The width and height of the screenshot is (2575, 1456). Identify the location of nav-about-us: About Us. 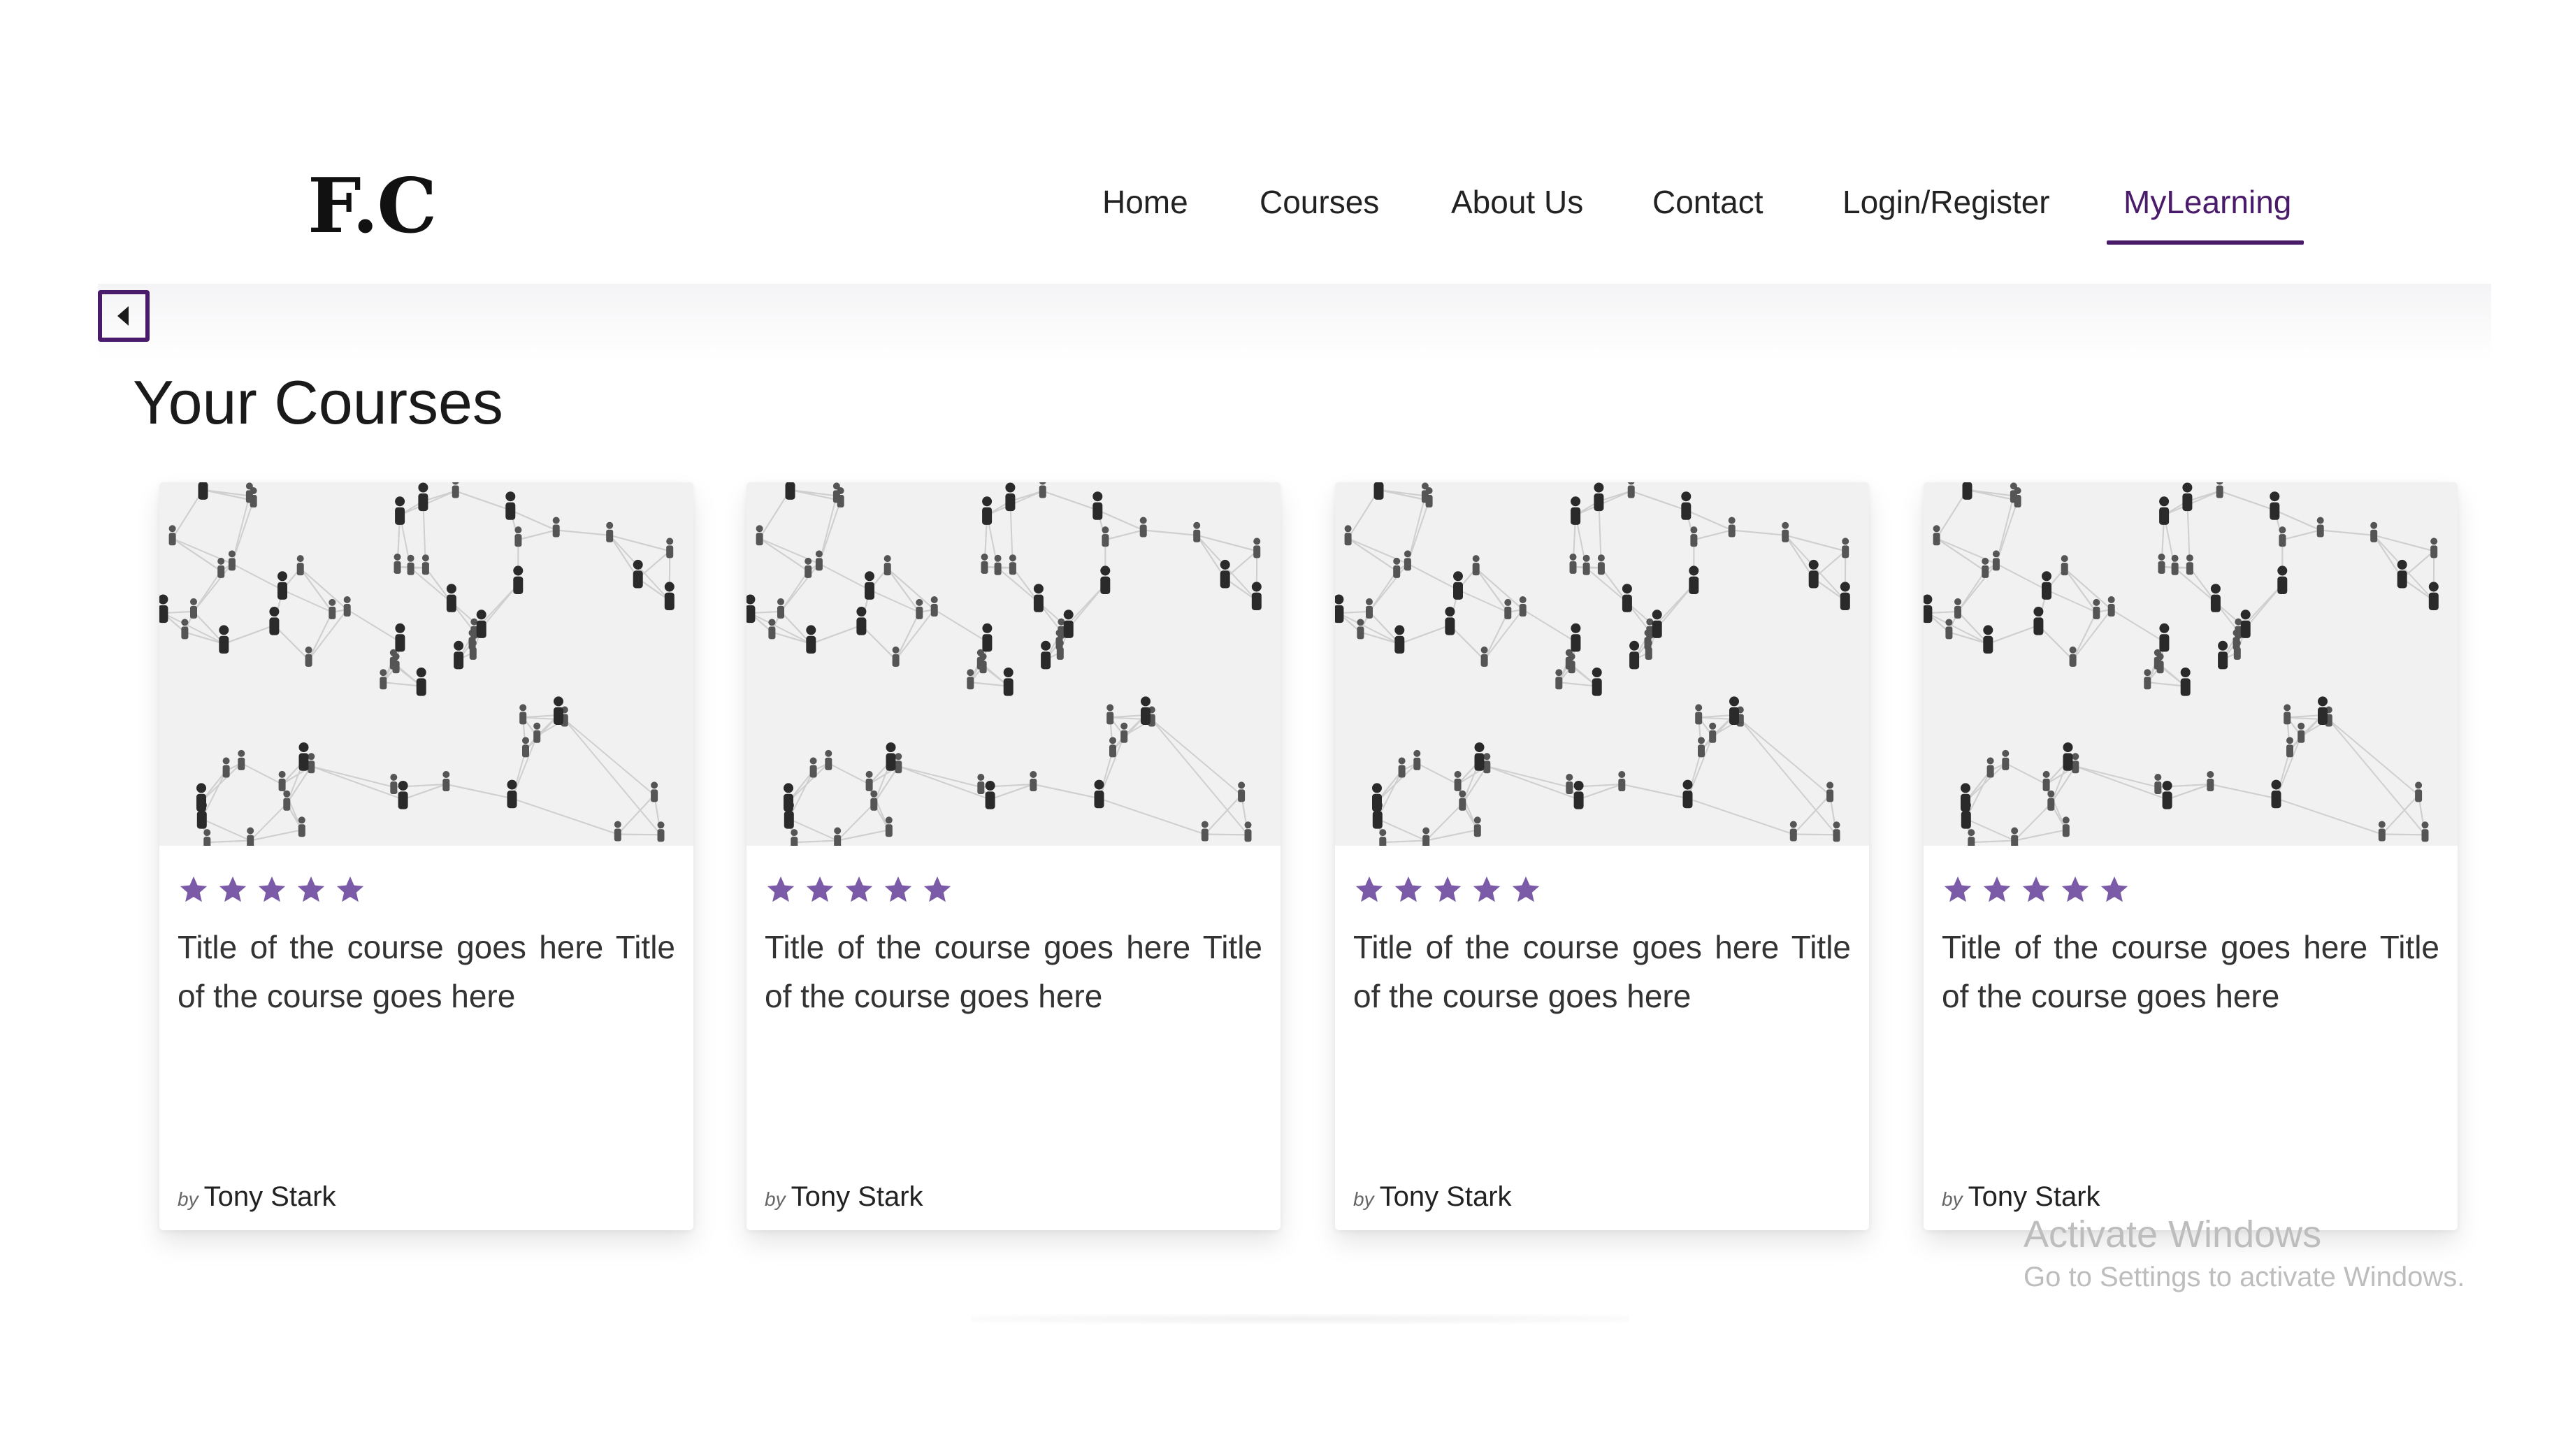
(1517, 202).